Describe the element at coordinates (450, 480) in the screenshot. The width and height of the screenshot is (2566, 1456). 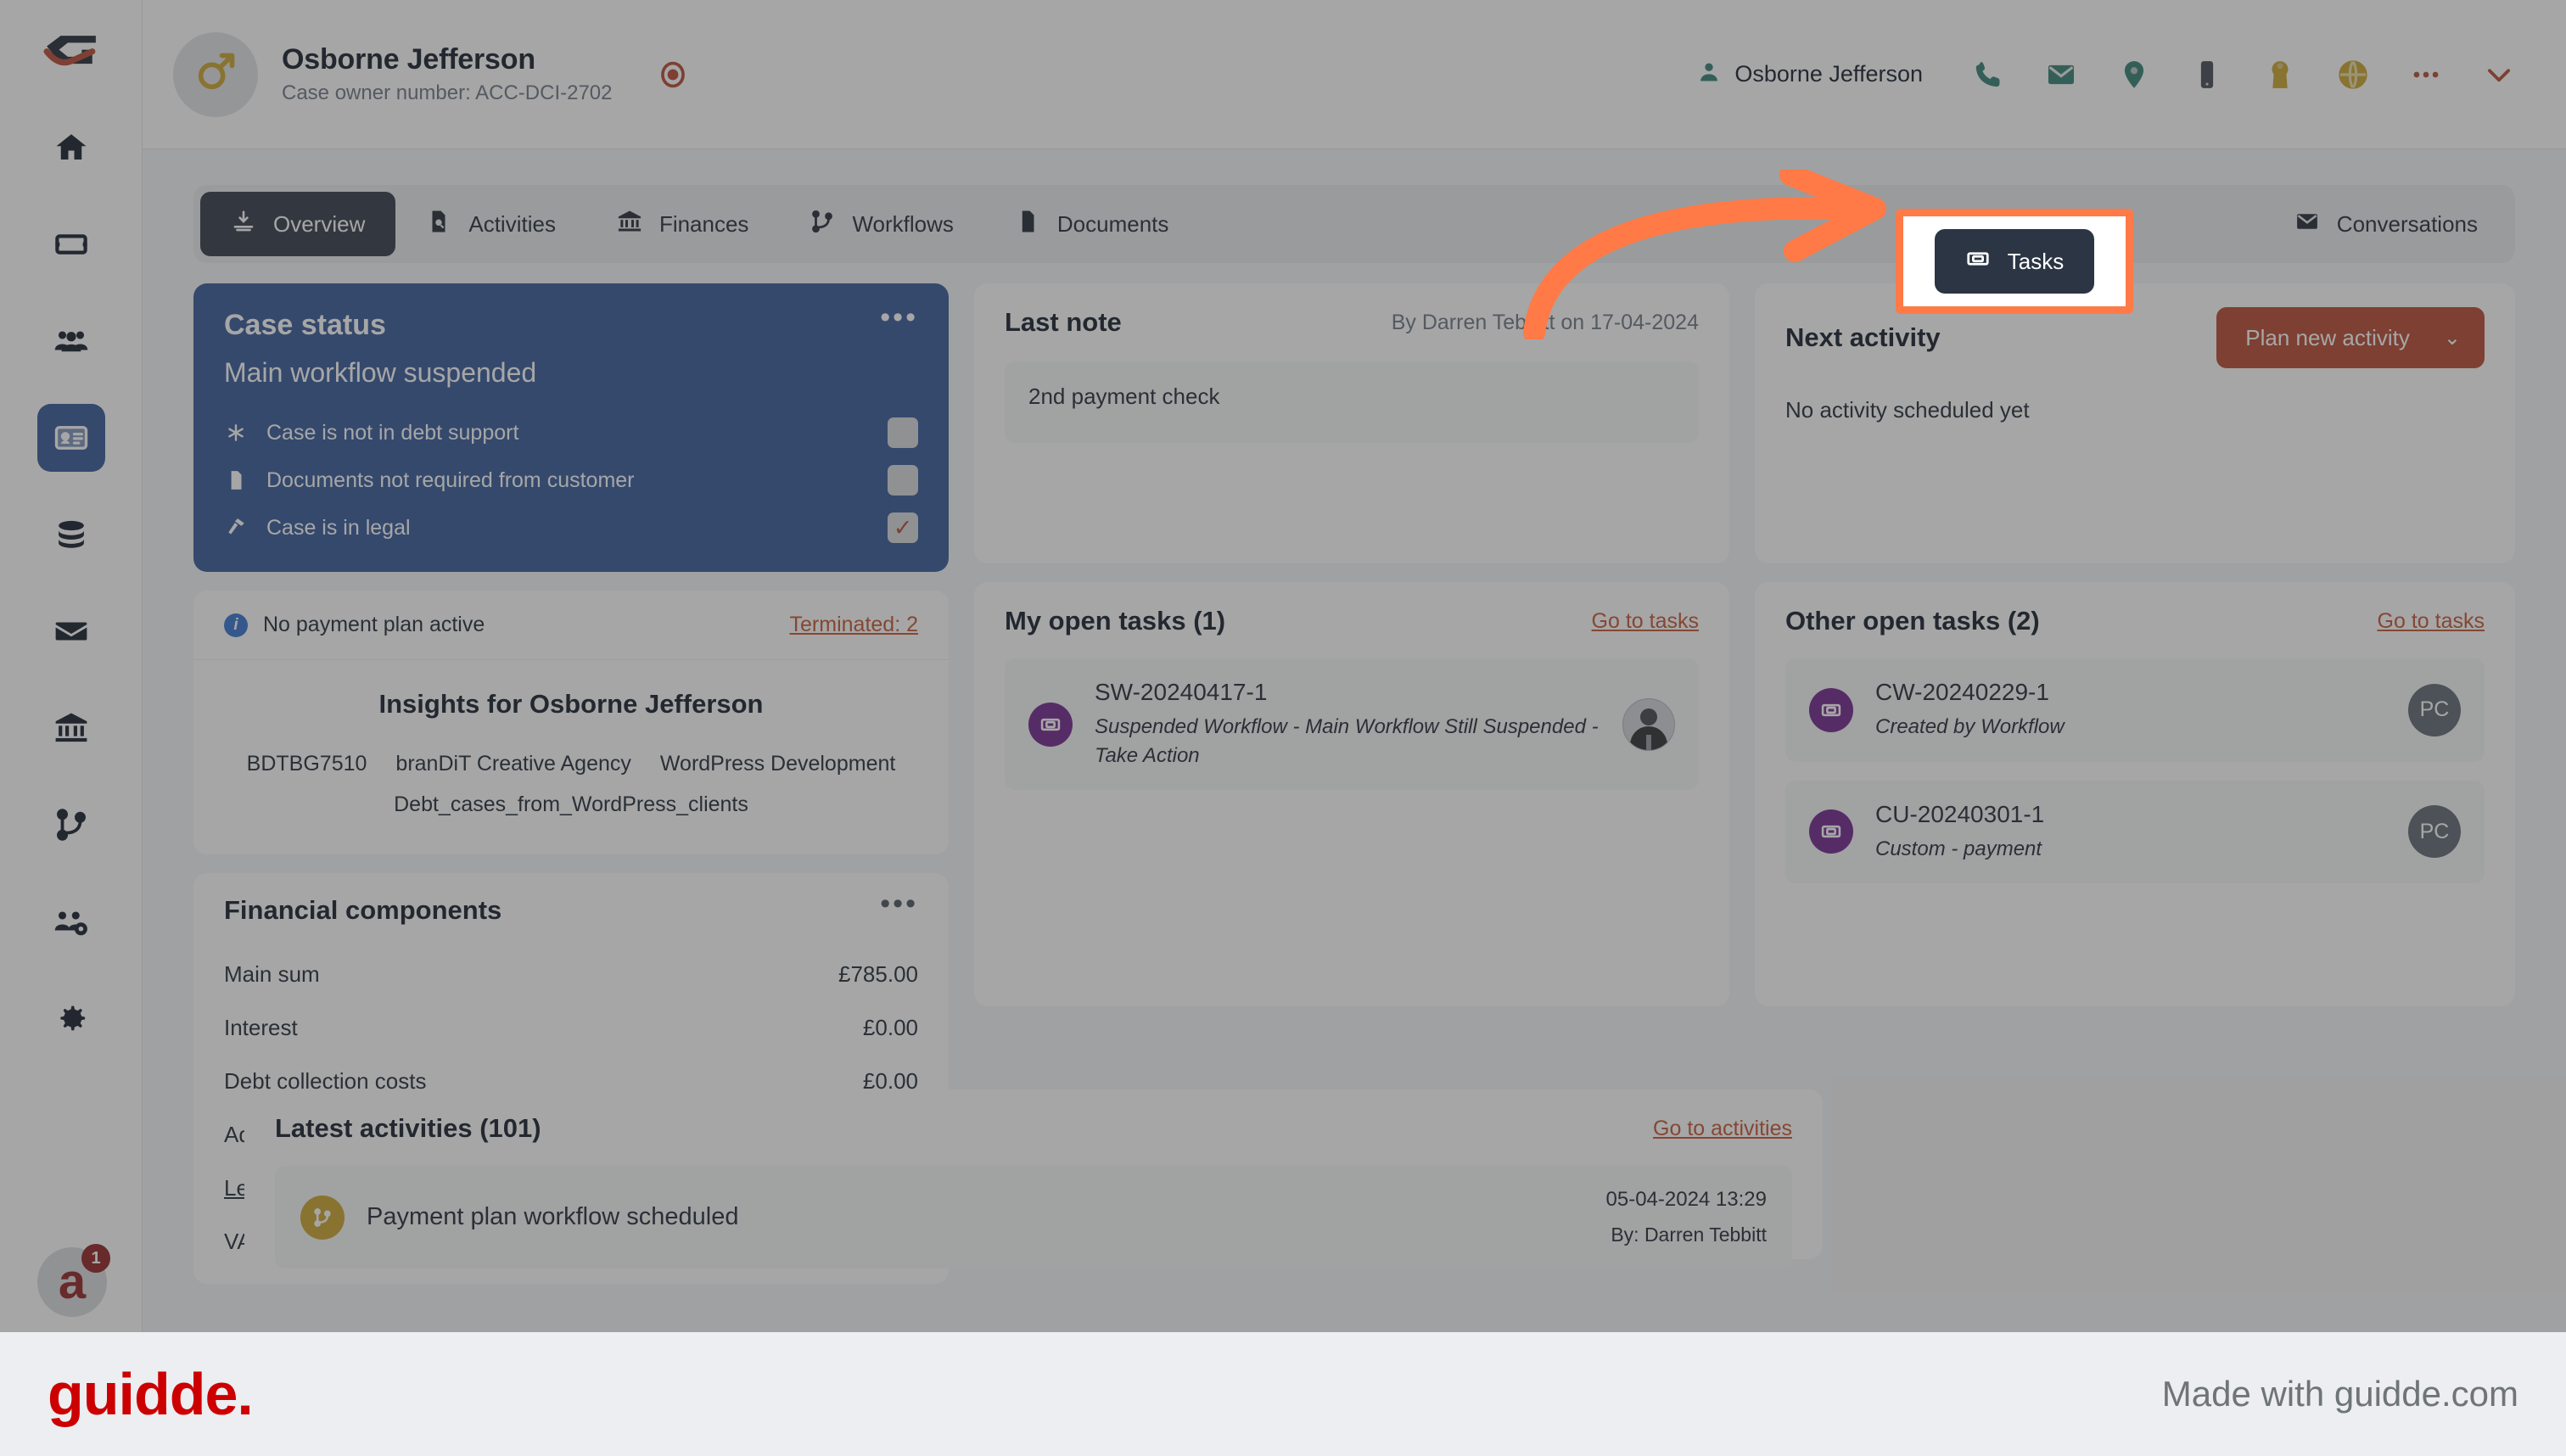
I see `case-status-label: Documents not required from customer` at that location.